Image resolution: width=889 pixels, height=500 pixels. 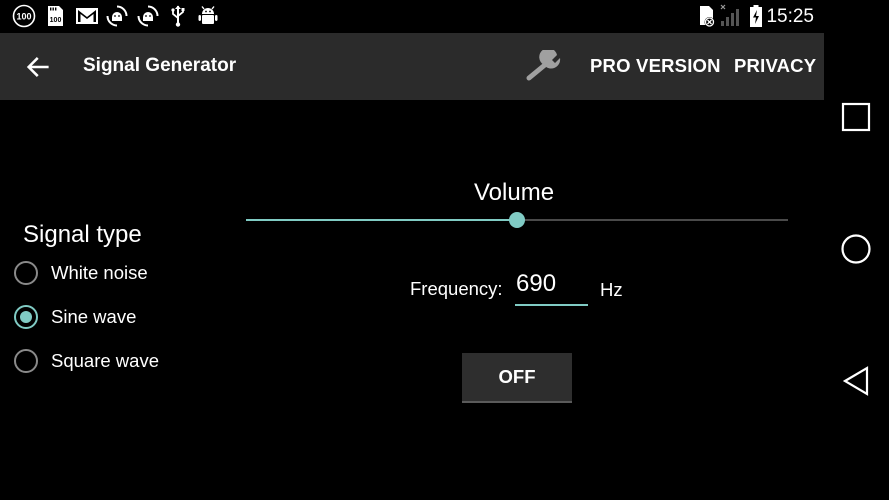 I want to click on battery-charging-icon, so click(x=756, y=16).